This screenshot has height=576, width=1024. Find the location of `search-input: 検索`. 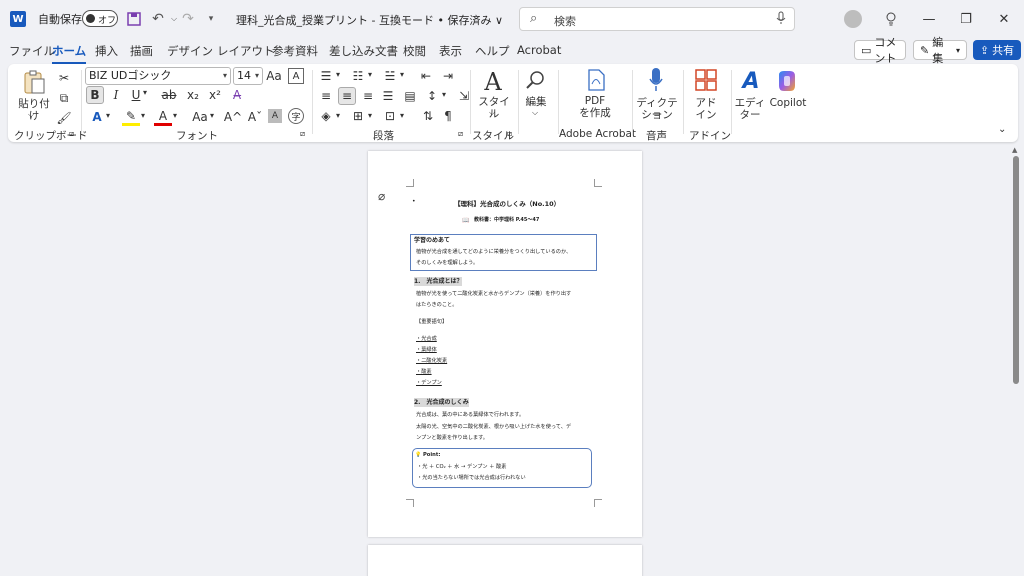

search-input: 検索 is located at coordinates (565, 21).